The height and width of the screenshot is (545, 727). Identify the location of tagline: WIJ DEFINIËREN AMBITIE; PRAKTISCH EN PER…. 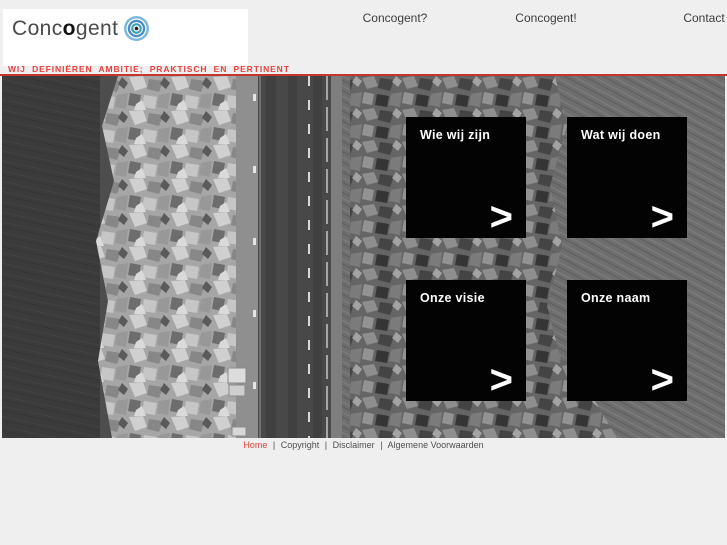
(149, 69).